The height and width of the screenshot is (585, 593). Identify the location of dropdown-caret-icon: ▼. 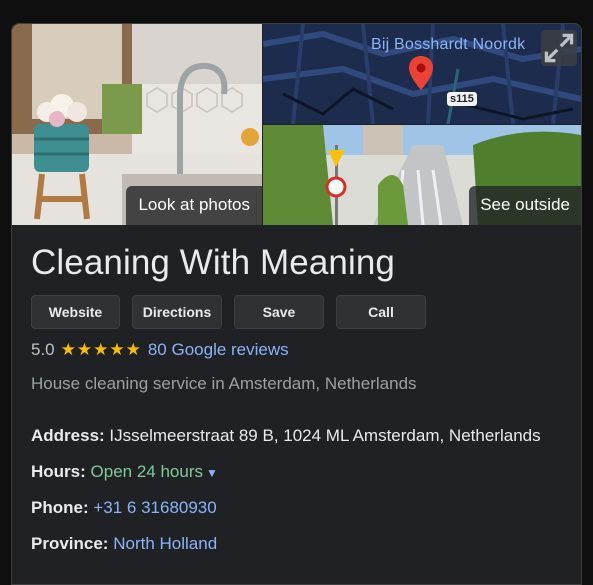
(212, 473).